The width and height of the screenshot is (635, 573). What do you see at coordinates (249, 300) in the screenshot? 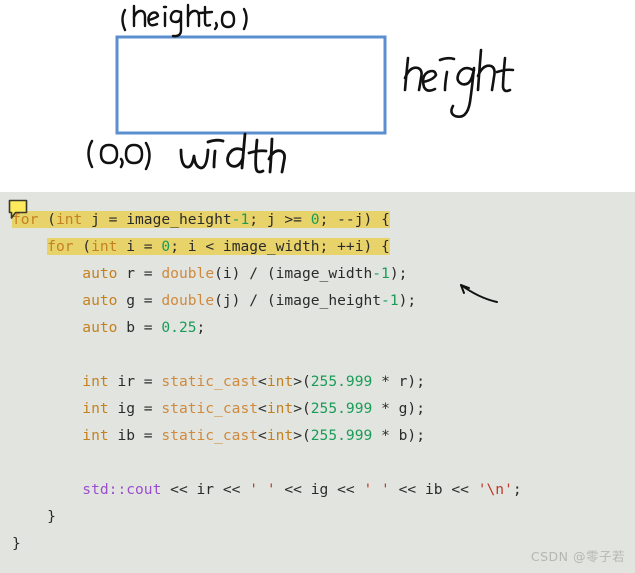
I see `code-line-4: auto g = double(j) / (image_height-1);` at bounding box center [249, 300].